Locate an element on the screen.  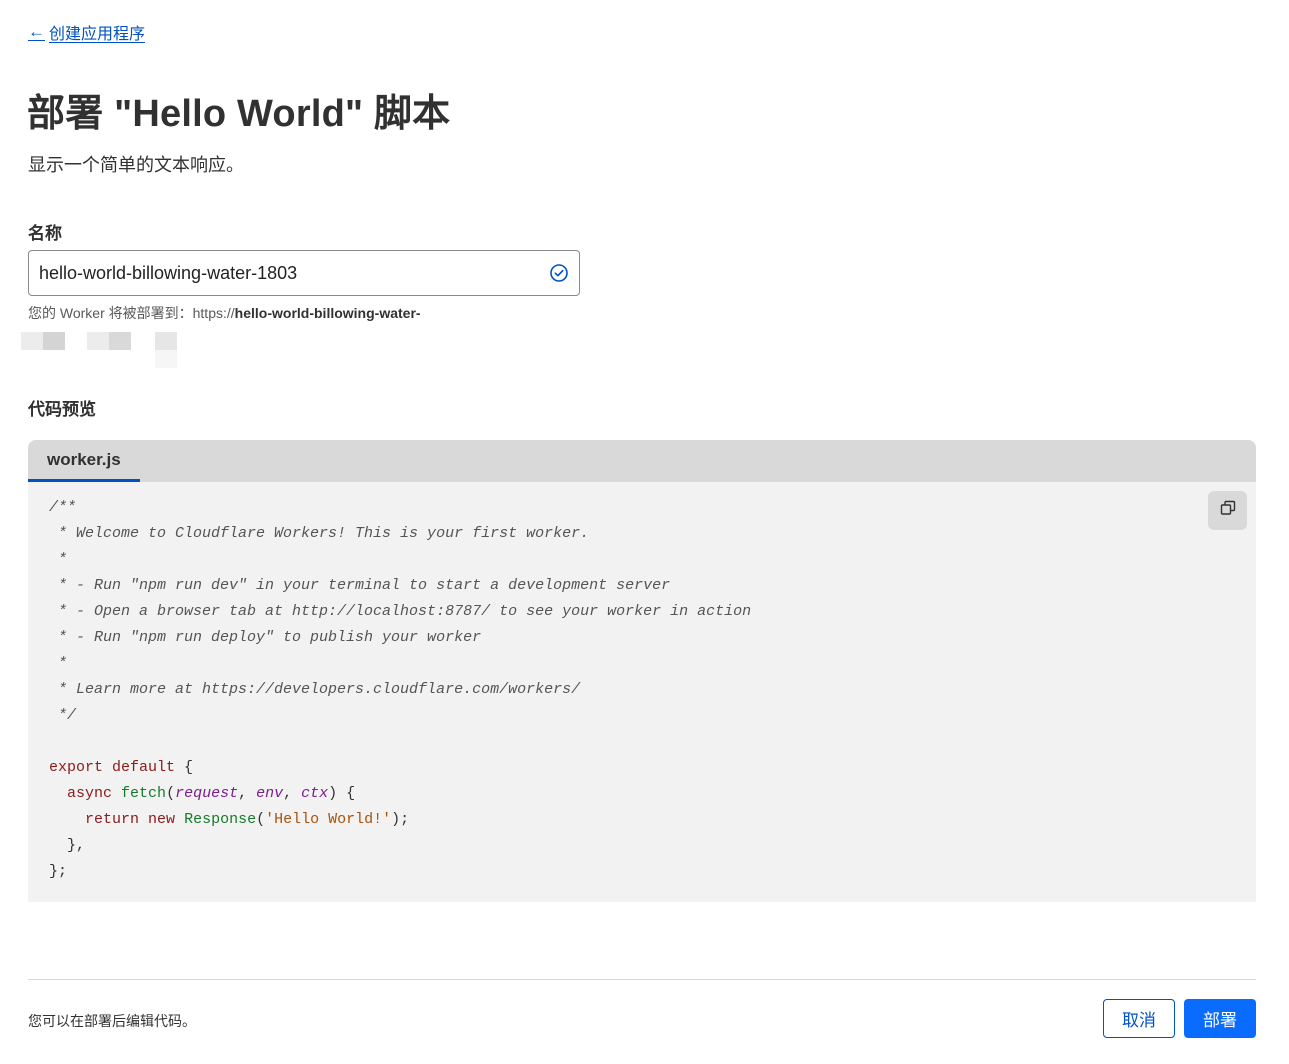
back-link-label: 创建应用程序 is located at coordinates (97, 34).